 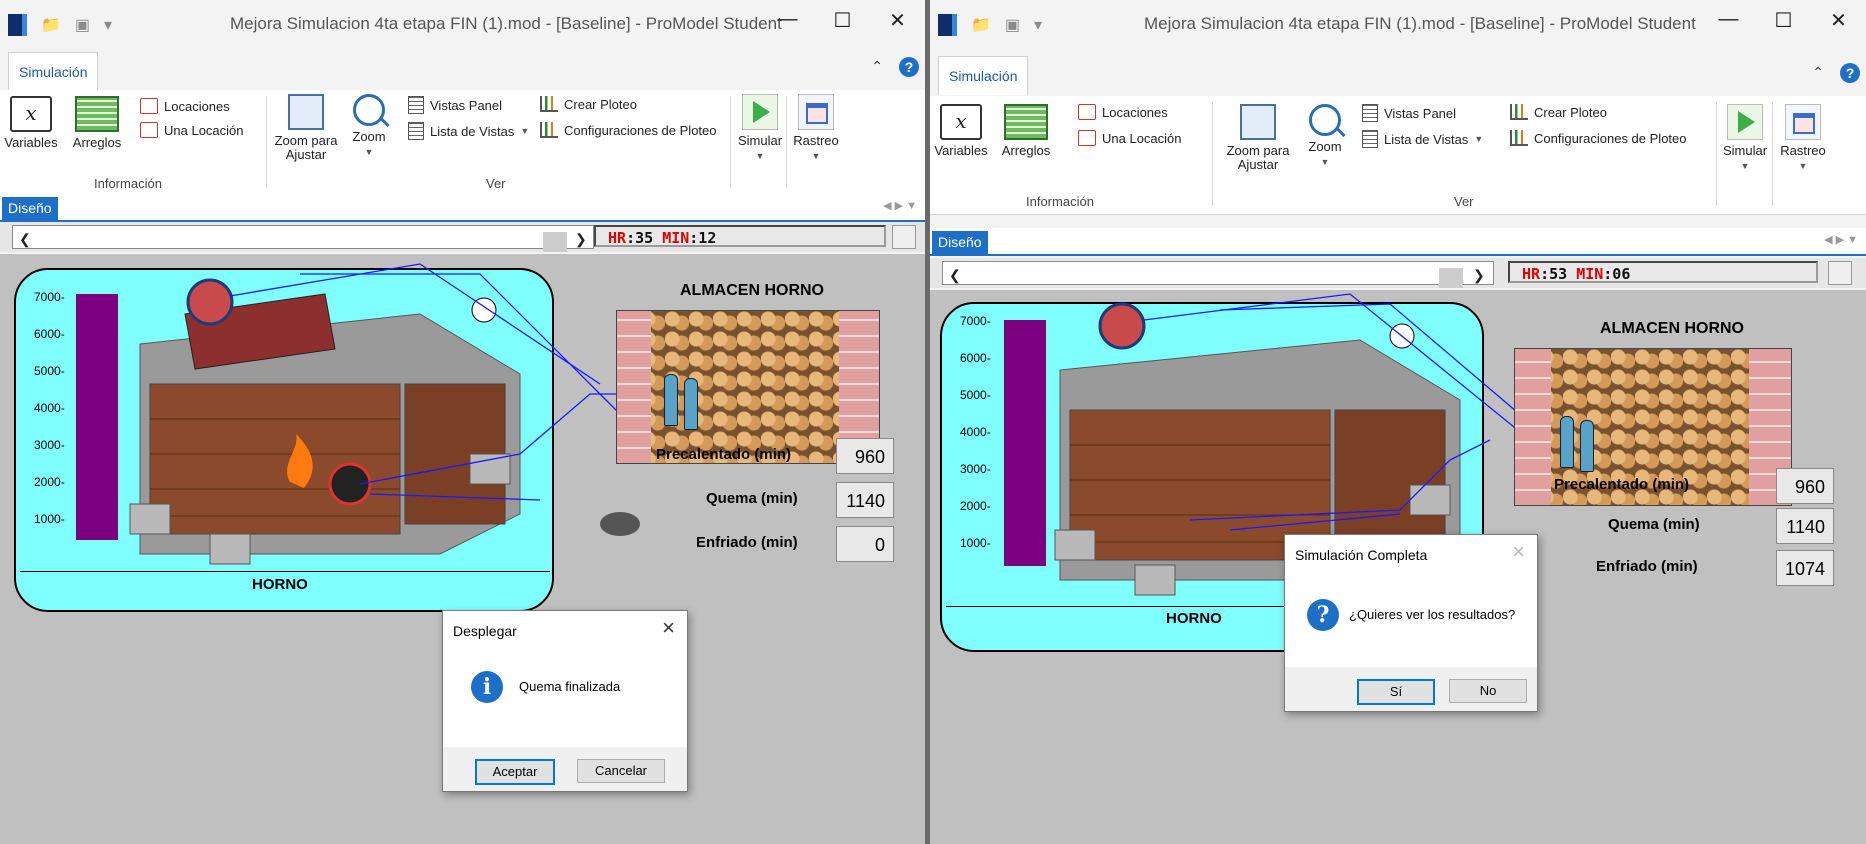 What do you see at coordinates (1610, 138) in the screenshot?
I see `config-ploteo-label: Configuraciones de Ploteo` at bounding box center [1610, 138].